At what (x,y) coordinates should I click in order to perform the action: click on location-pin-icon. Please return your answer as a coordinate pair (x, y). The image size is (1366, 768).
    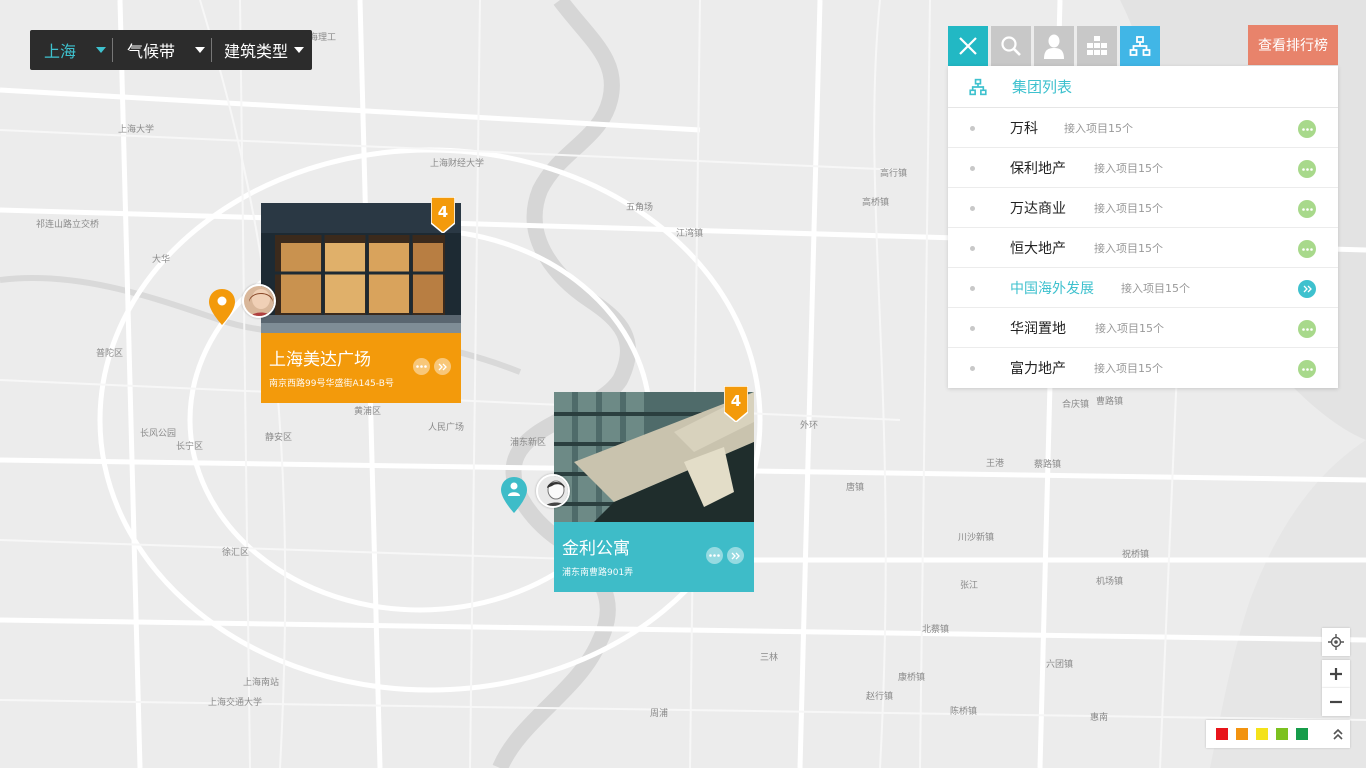
    Looking at the image, I should click on (222, 307).